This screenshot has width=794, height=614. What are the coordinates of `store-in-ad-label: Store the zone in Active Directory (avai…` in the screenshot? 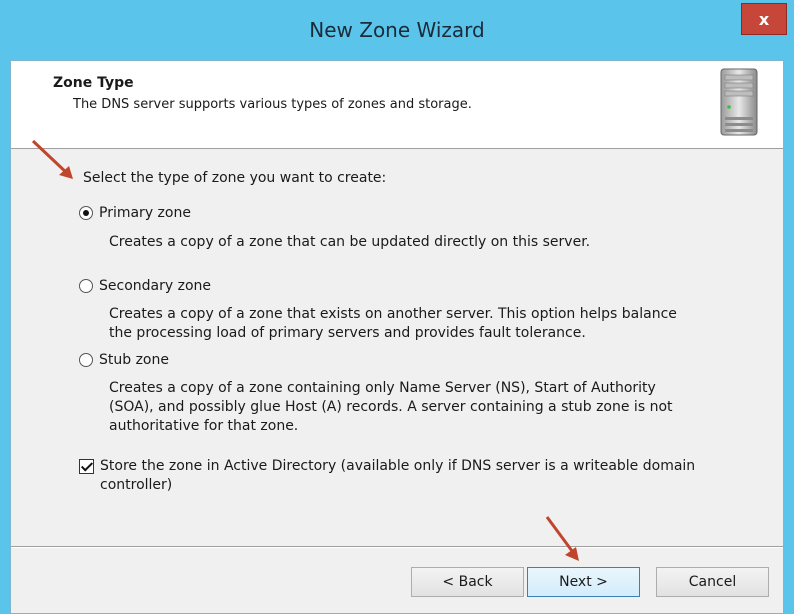 It's located at (397, 476).